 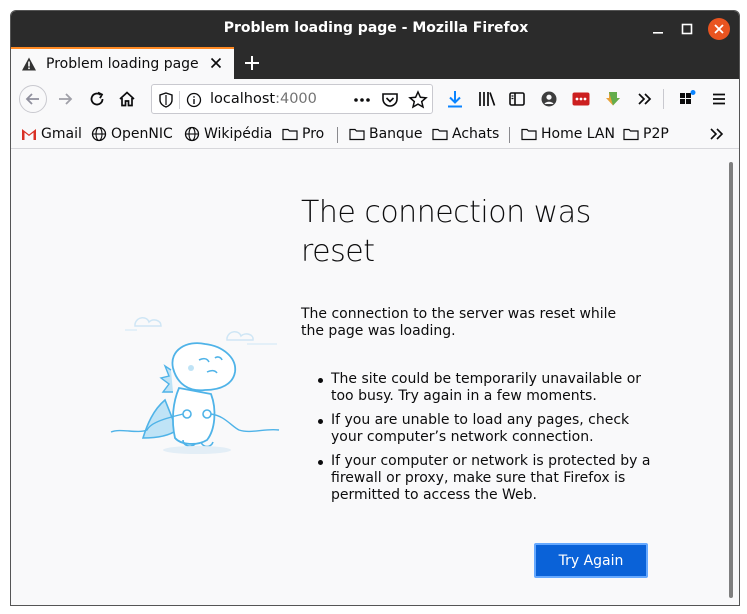 I want to click on title-bar: Problem loading page - Mozilla Firefox, so click(x=375, y=29).